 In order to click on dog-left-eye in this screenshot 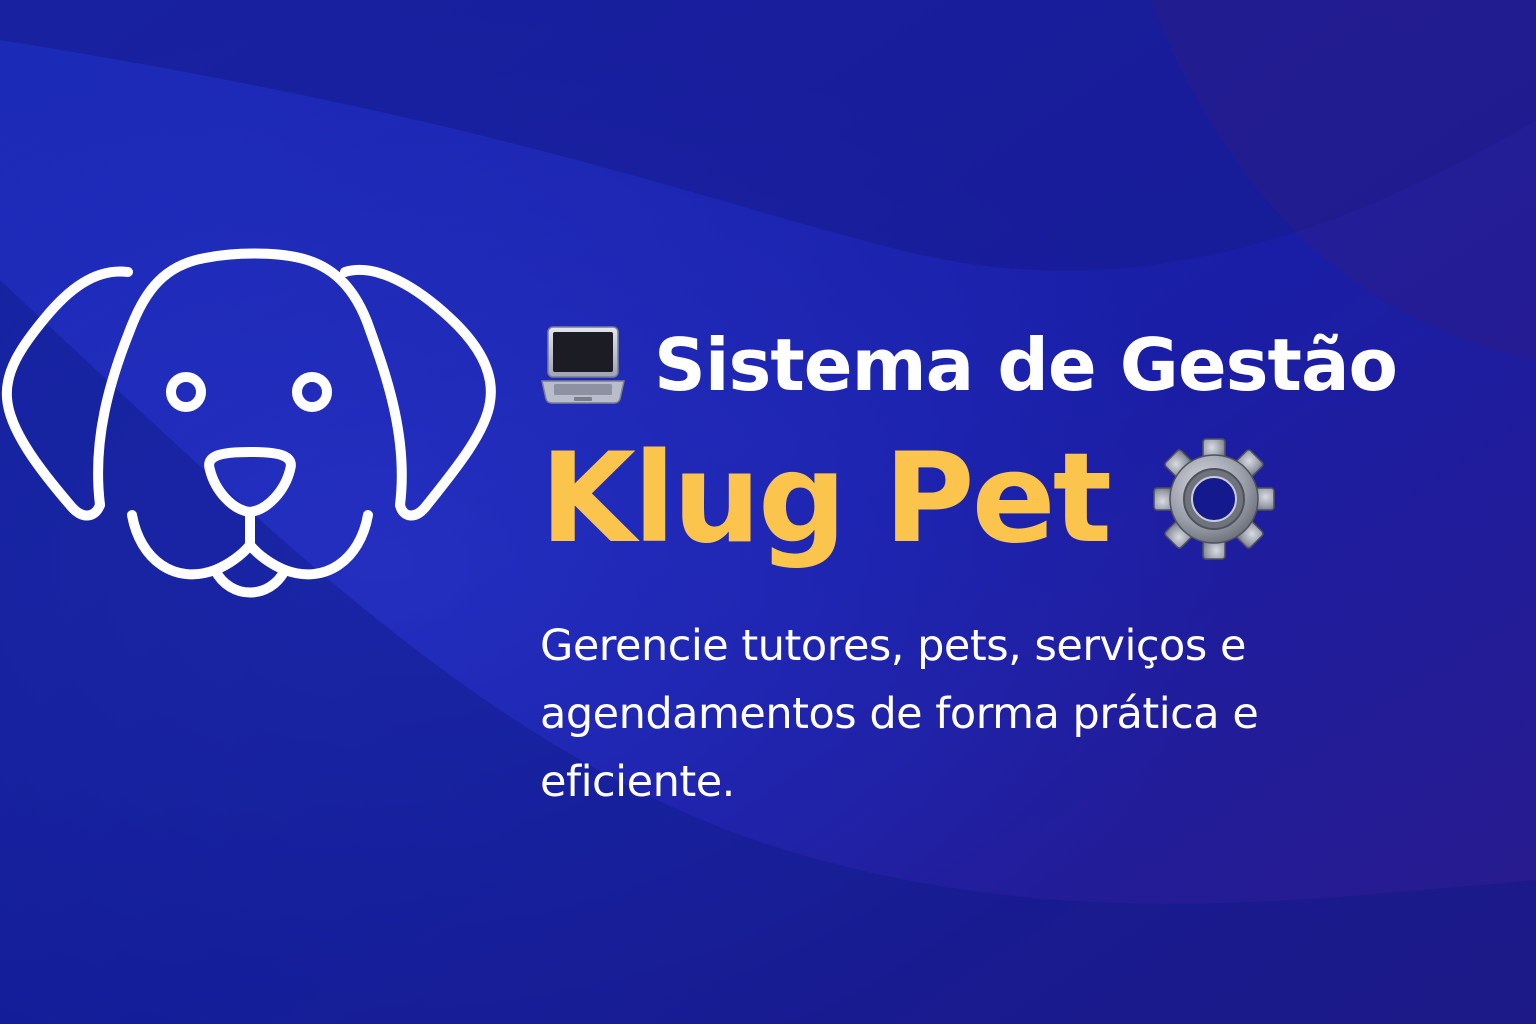, I will do `click(186, 392)`.